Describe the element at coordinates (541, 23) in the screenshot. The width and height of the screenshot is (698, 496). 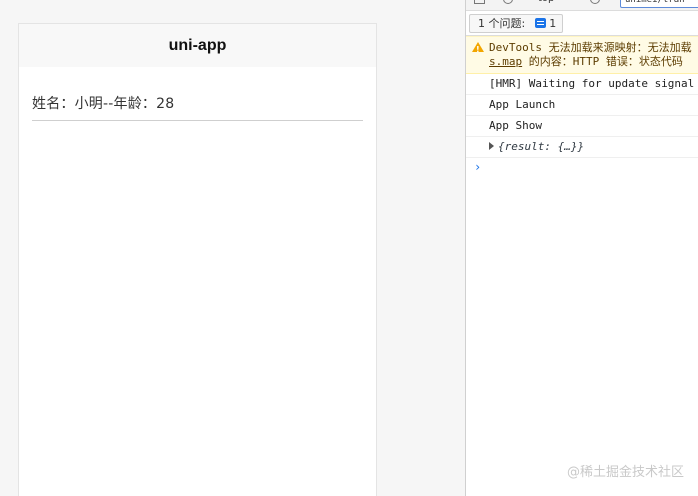
I see `message-flag-icon` at that location.